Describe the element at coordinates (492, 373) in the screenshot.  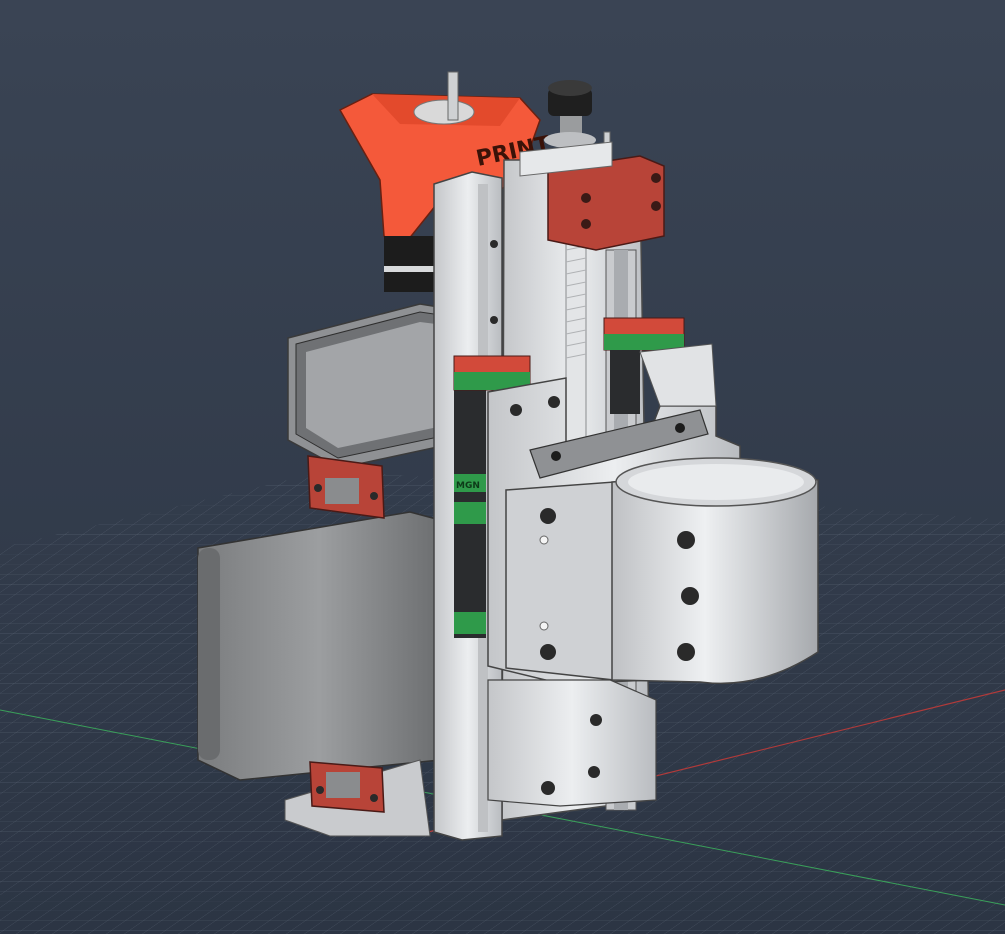
I see `rail-carriage-left-top` at that location.